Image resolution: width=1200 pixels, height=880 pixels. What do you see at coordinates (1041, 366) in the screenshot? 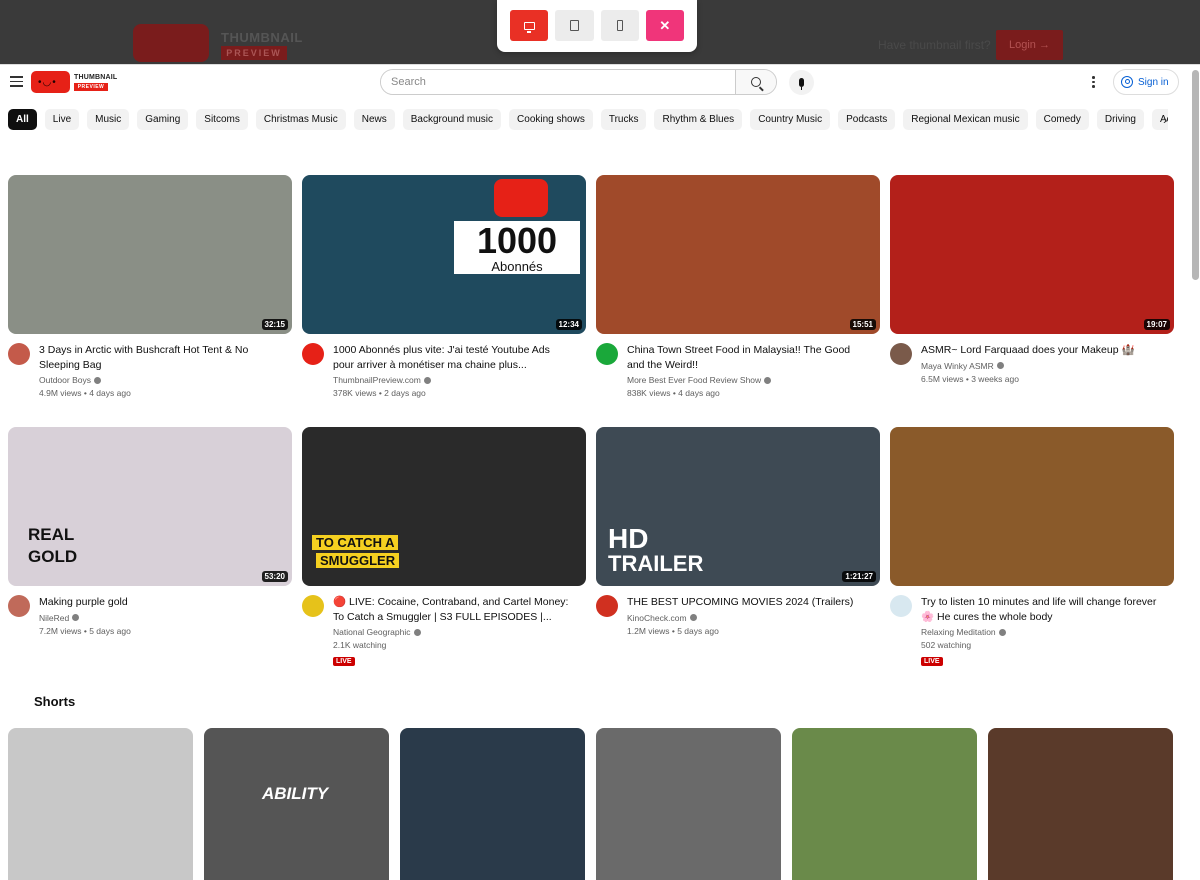
I see `channel-name: Maya Winky ASMR` at bounding box center [1041, 366].